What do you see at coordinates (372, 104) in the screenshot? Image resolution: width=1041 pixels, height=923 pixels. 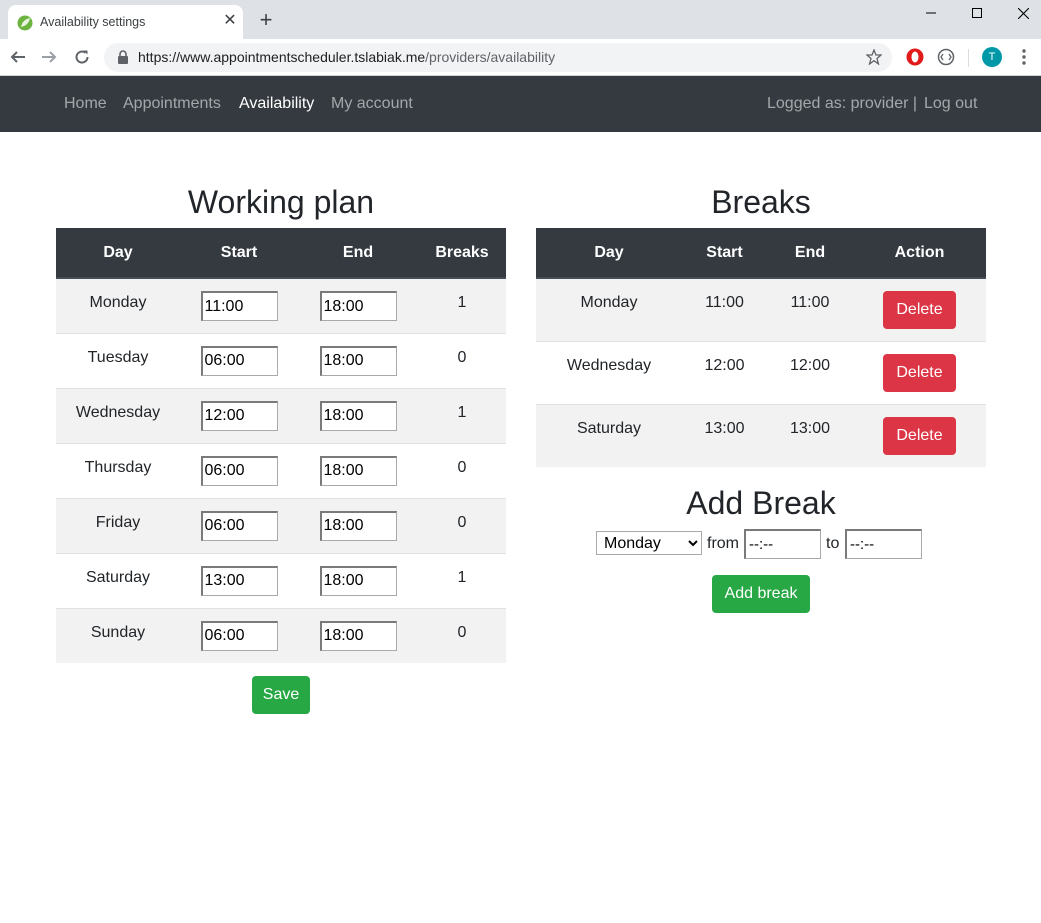 I see `nav-my-account: My account` at bounding box center [372, 104].